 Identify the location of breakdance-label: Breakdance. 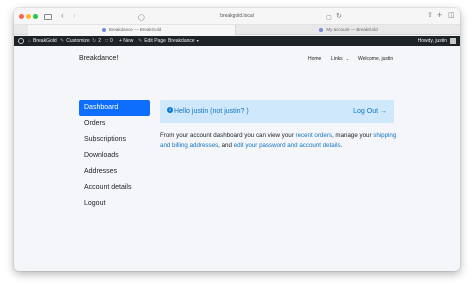
(181, 41).